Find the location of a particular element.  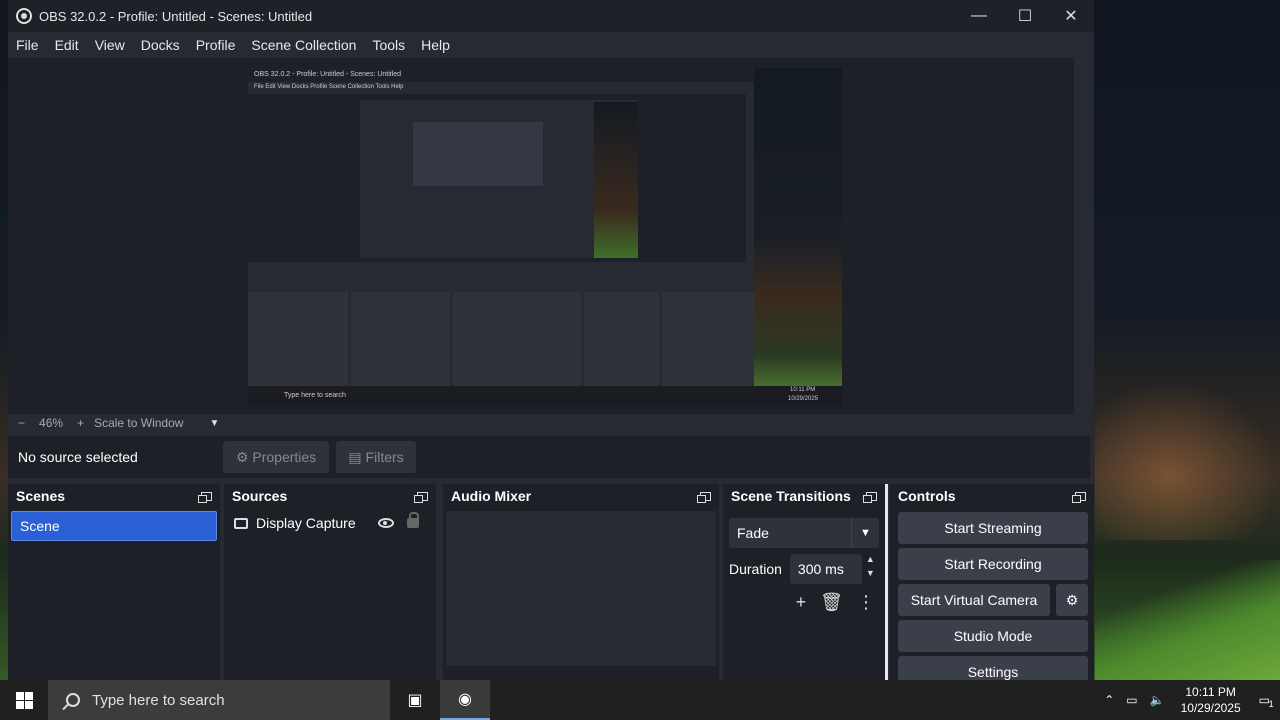

transition-select: Fade ▼ is located at coordinates (804, 533).